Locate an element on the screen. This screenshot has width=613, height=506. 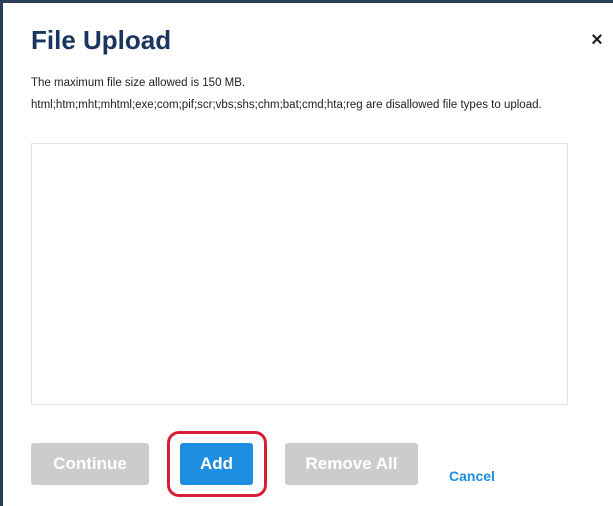
close-icon: × is located at coordinates (597, 40).